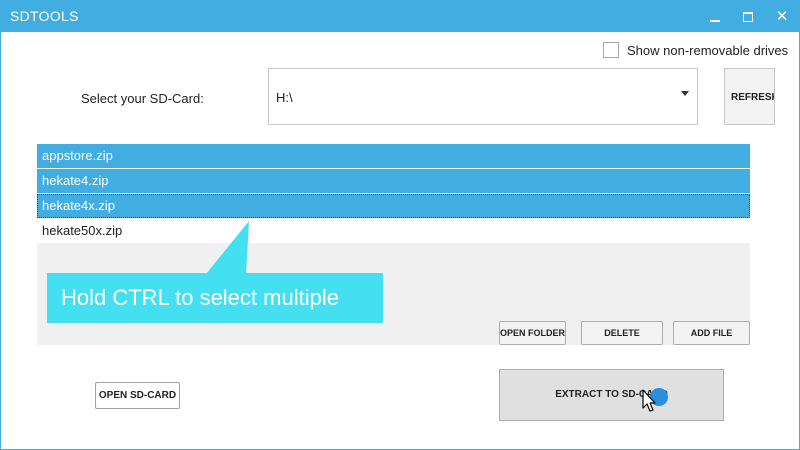 The image size is (800, 450). Describe the element at coordinates (137, 395) in the screenshot. I see `open-sd-card-button: OPEN SD-CARD` at that location.